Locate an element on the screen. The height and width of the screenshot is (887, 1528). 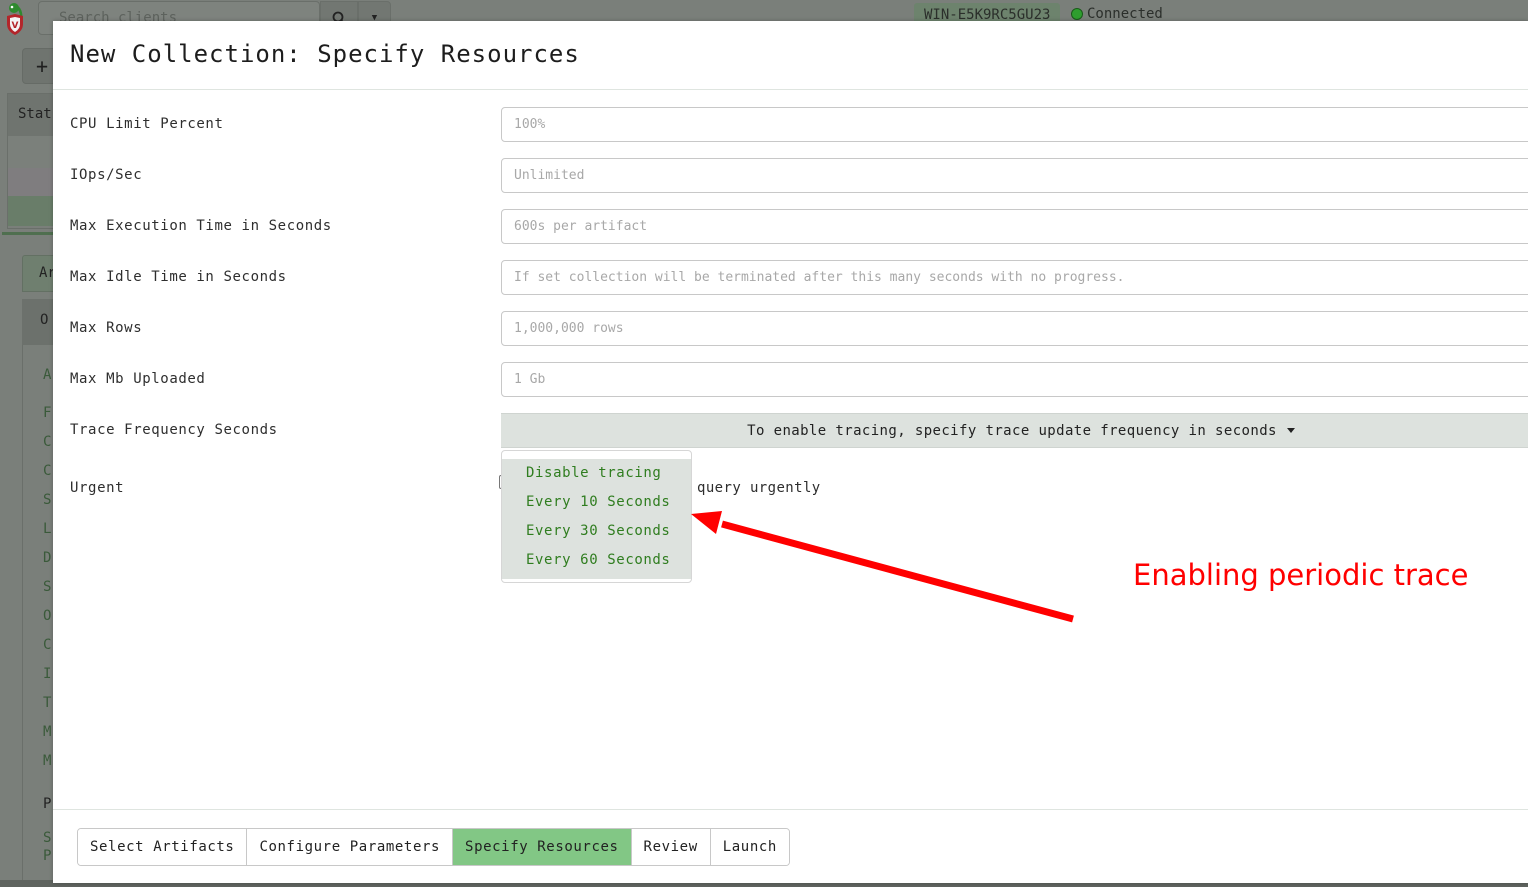
list-item: A is located at coordinates (47, 375).